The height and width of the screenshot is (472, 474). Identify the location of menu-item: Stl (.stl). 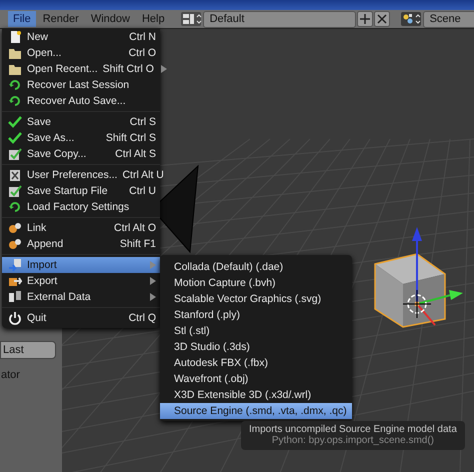
(256, 331).